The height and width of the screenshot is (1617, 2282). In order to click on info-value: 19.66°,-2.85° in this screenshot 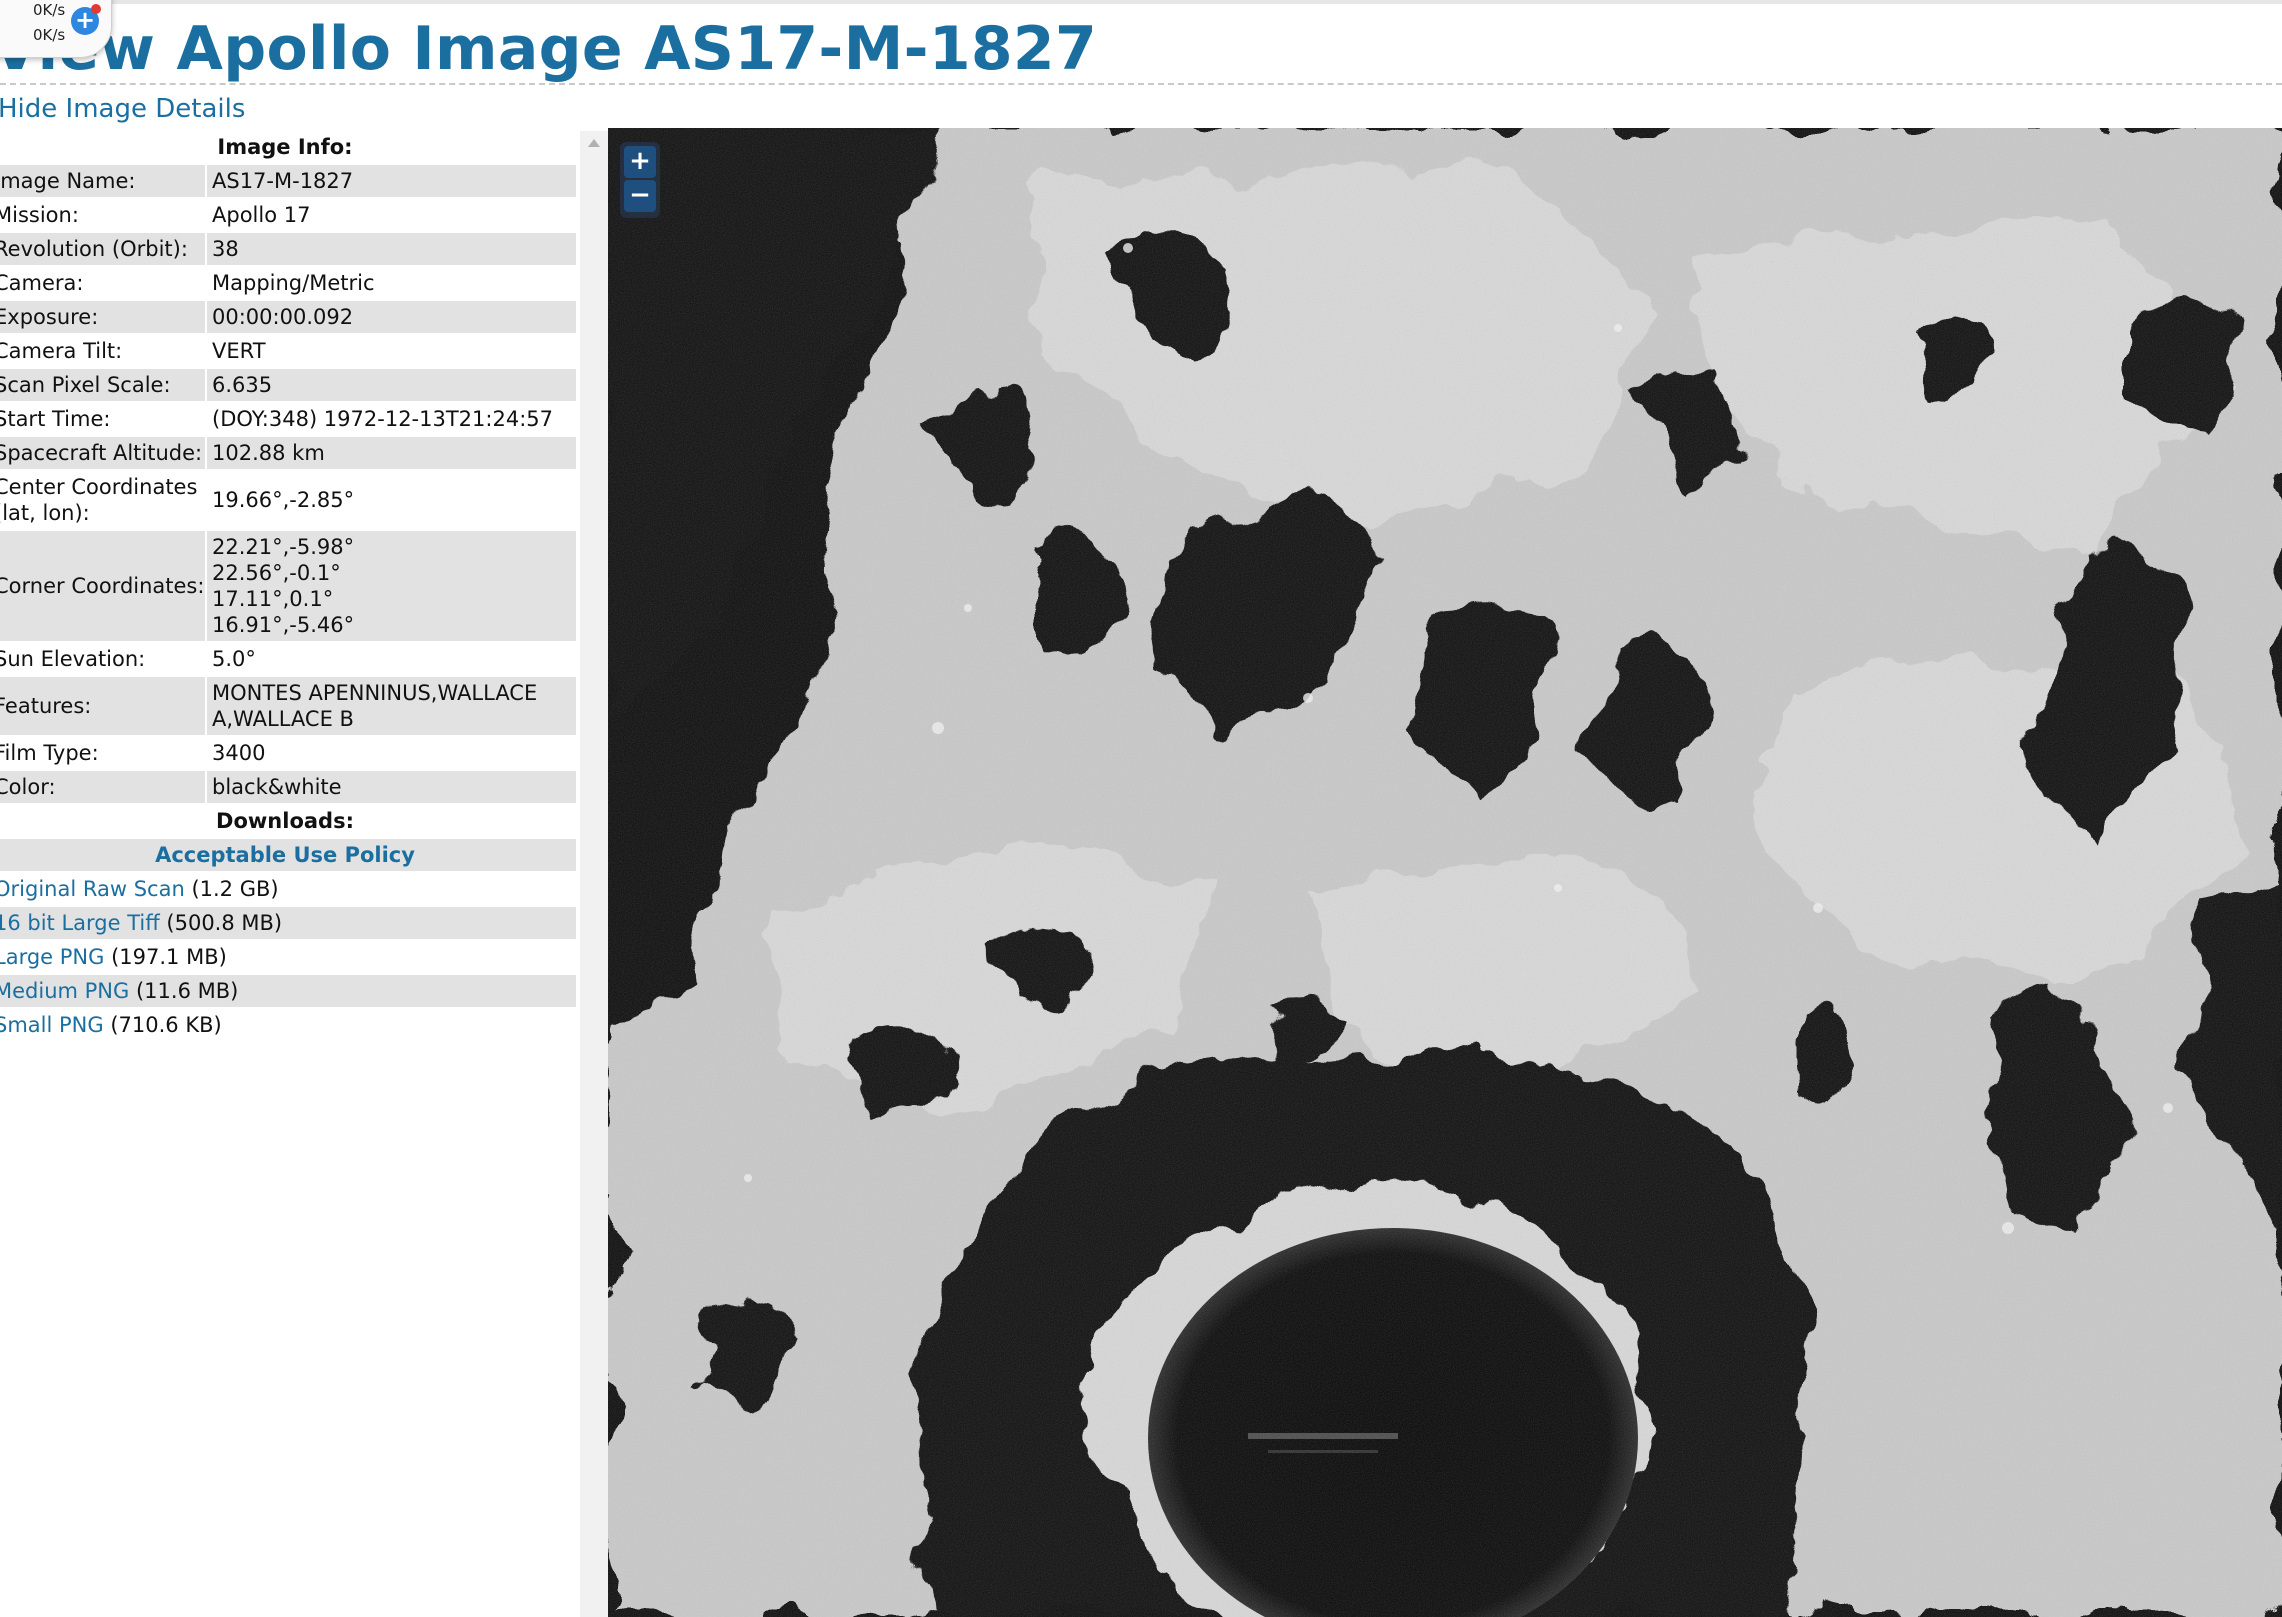, I will do `click(283, 500)`.